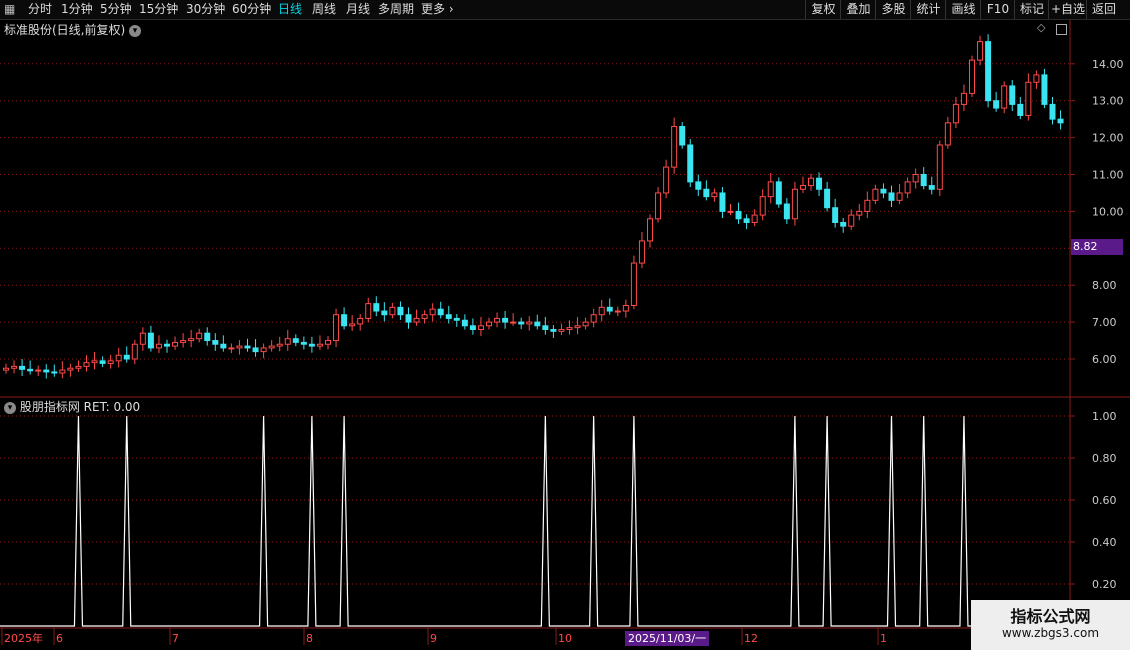 This screenshot has height=650, width=1130. Describe the element at coordinates (444, 636) in the screenshot. I see `time-axis: 2025年 6 7 8 9 10 12 1` at that location.